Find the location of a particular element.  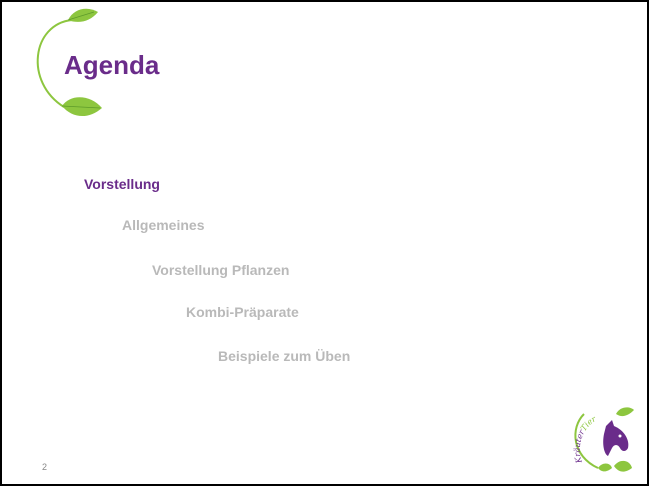

page-number: 2 is located at coordinates (45, 467).